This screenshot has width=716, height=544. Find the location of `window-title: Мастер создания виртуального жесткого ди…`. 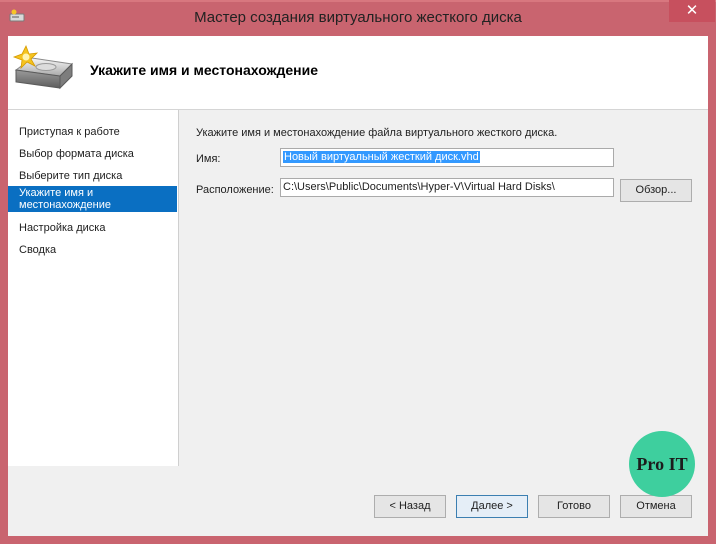

window-title: Мастер создания виртуального жесткого ди… is located at coordinates (358, 17).